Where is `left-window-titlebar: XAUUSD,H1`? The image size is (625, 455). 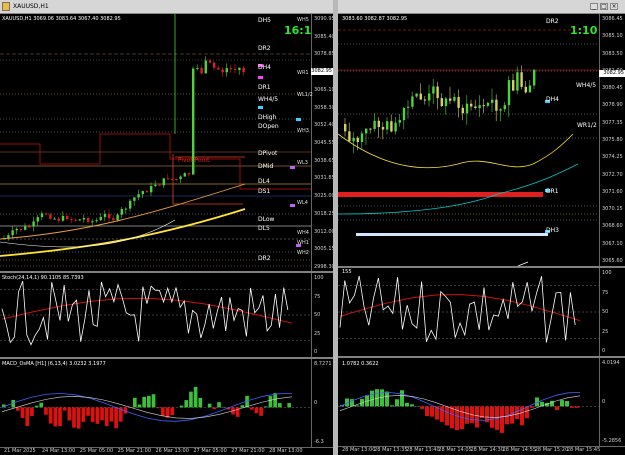 left-window-titlebar: XAUUSD,H1 is located at coordinates (166, 7).